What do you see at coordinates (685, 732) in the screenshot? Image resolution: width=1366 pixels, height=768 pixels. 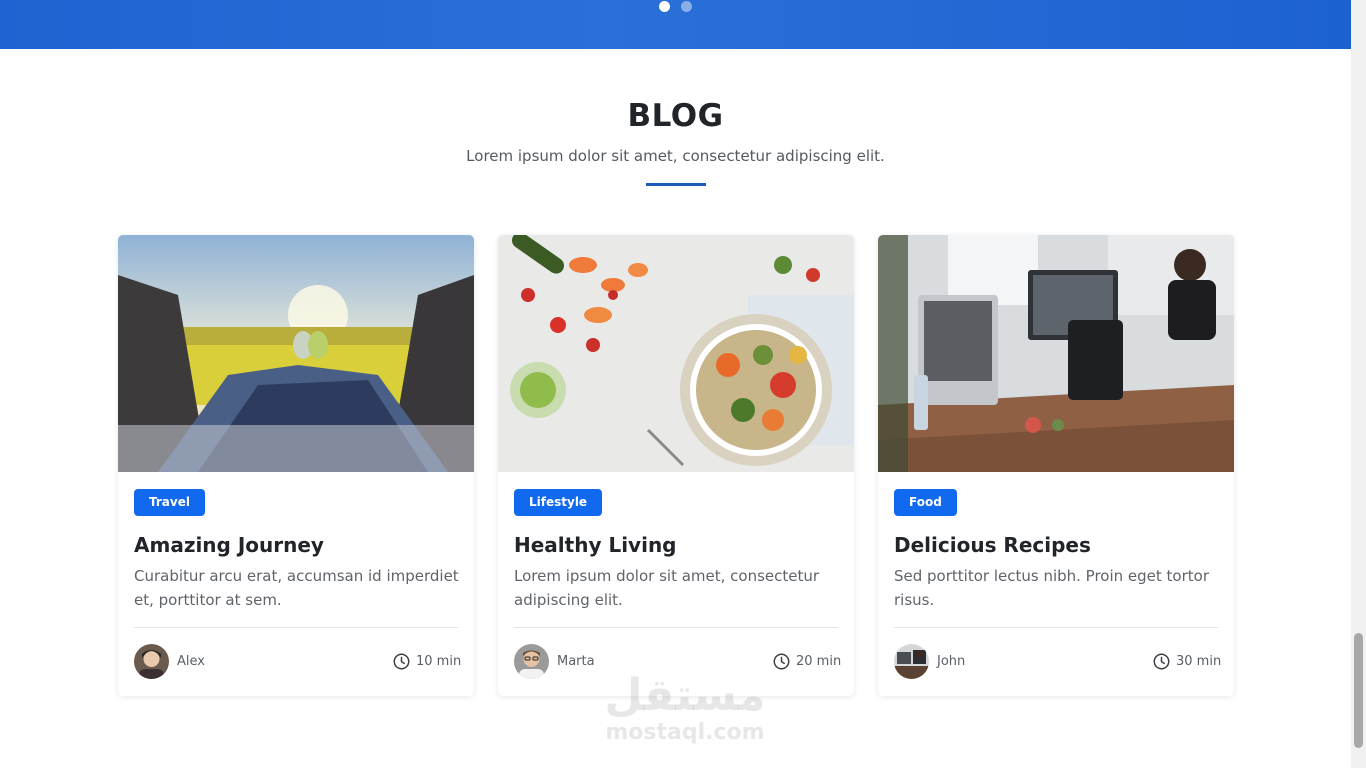 I see `watermark-latin: mostaql.com` at bounding box center [685, 732].